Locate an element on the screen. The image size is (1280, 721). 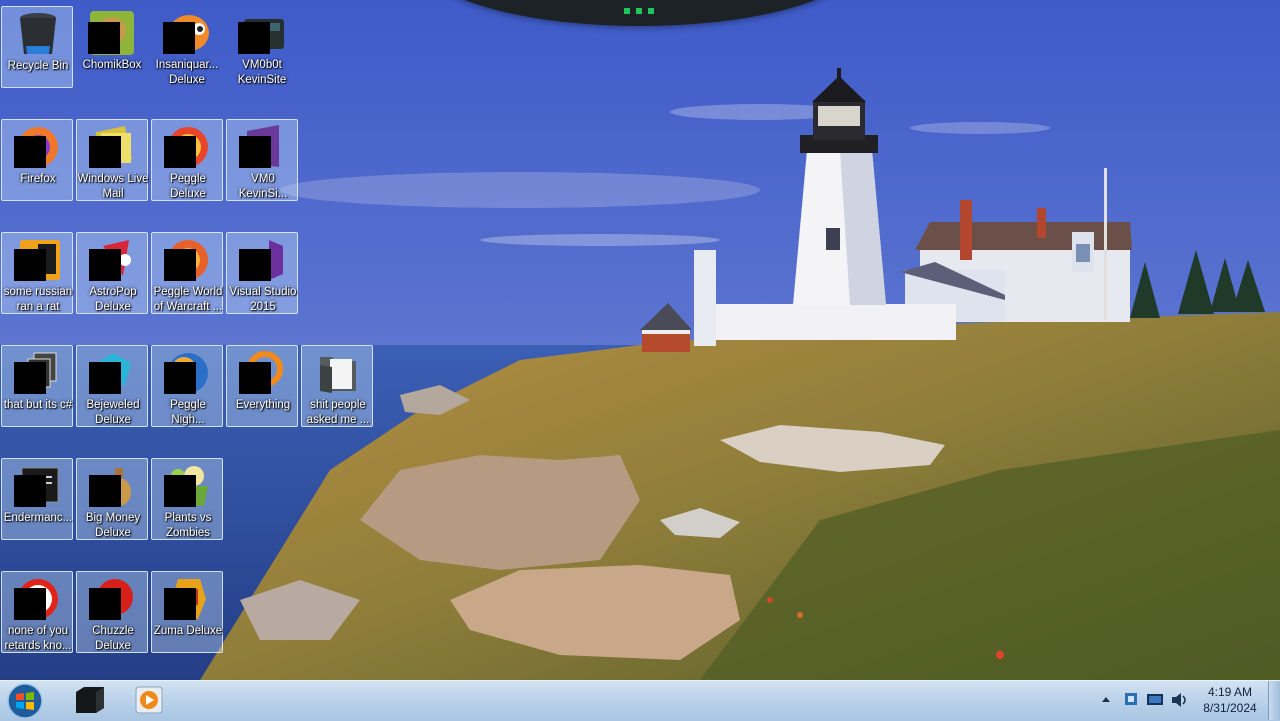
icon-label: Insaniquar... Deluxe is located at coordinates (187, 72).